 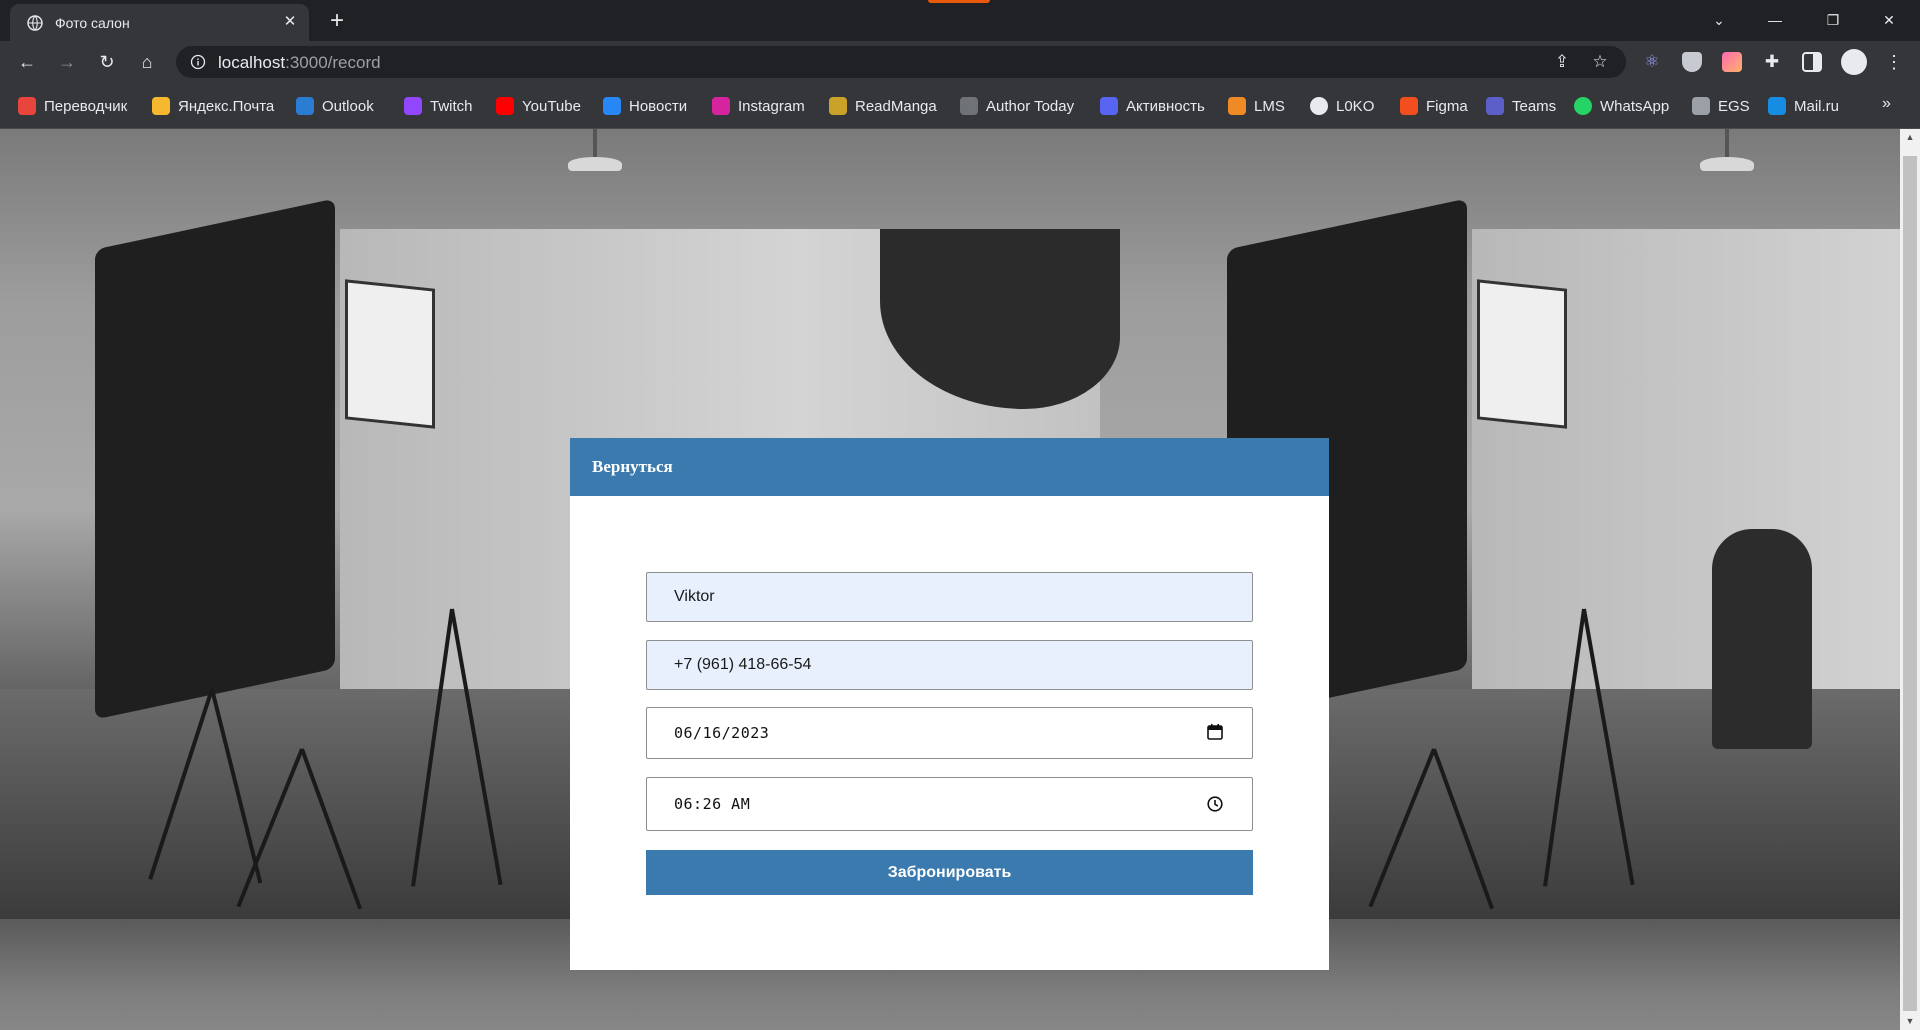 I want to click on url-text: localhost:3000/record, so click(x=299, y=63).